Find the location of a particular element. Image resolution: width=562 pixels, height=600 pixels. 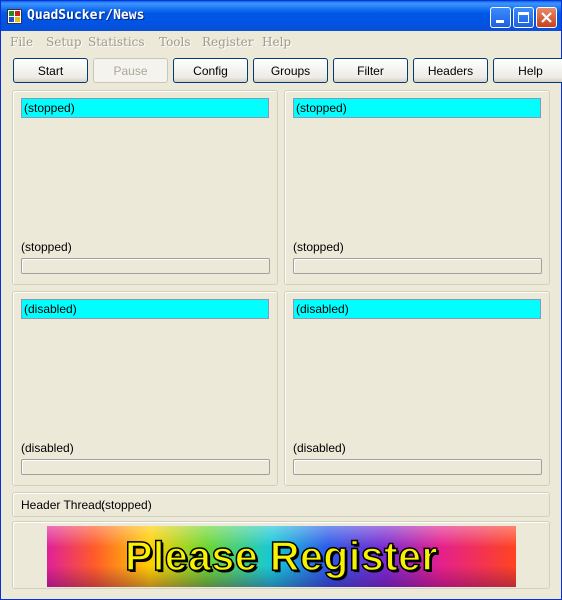

filter-button: Filter is located at coordinates (370, 70).